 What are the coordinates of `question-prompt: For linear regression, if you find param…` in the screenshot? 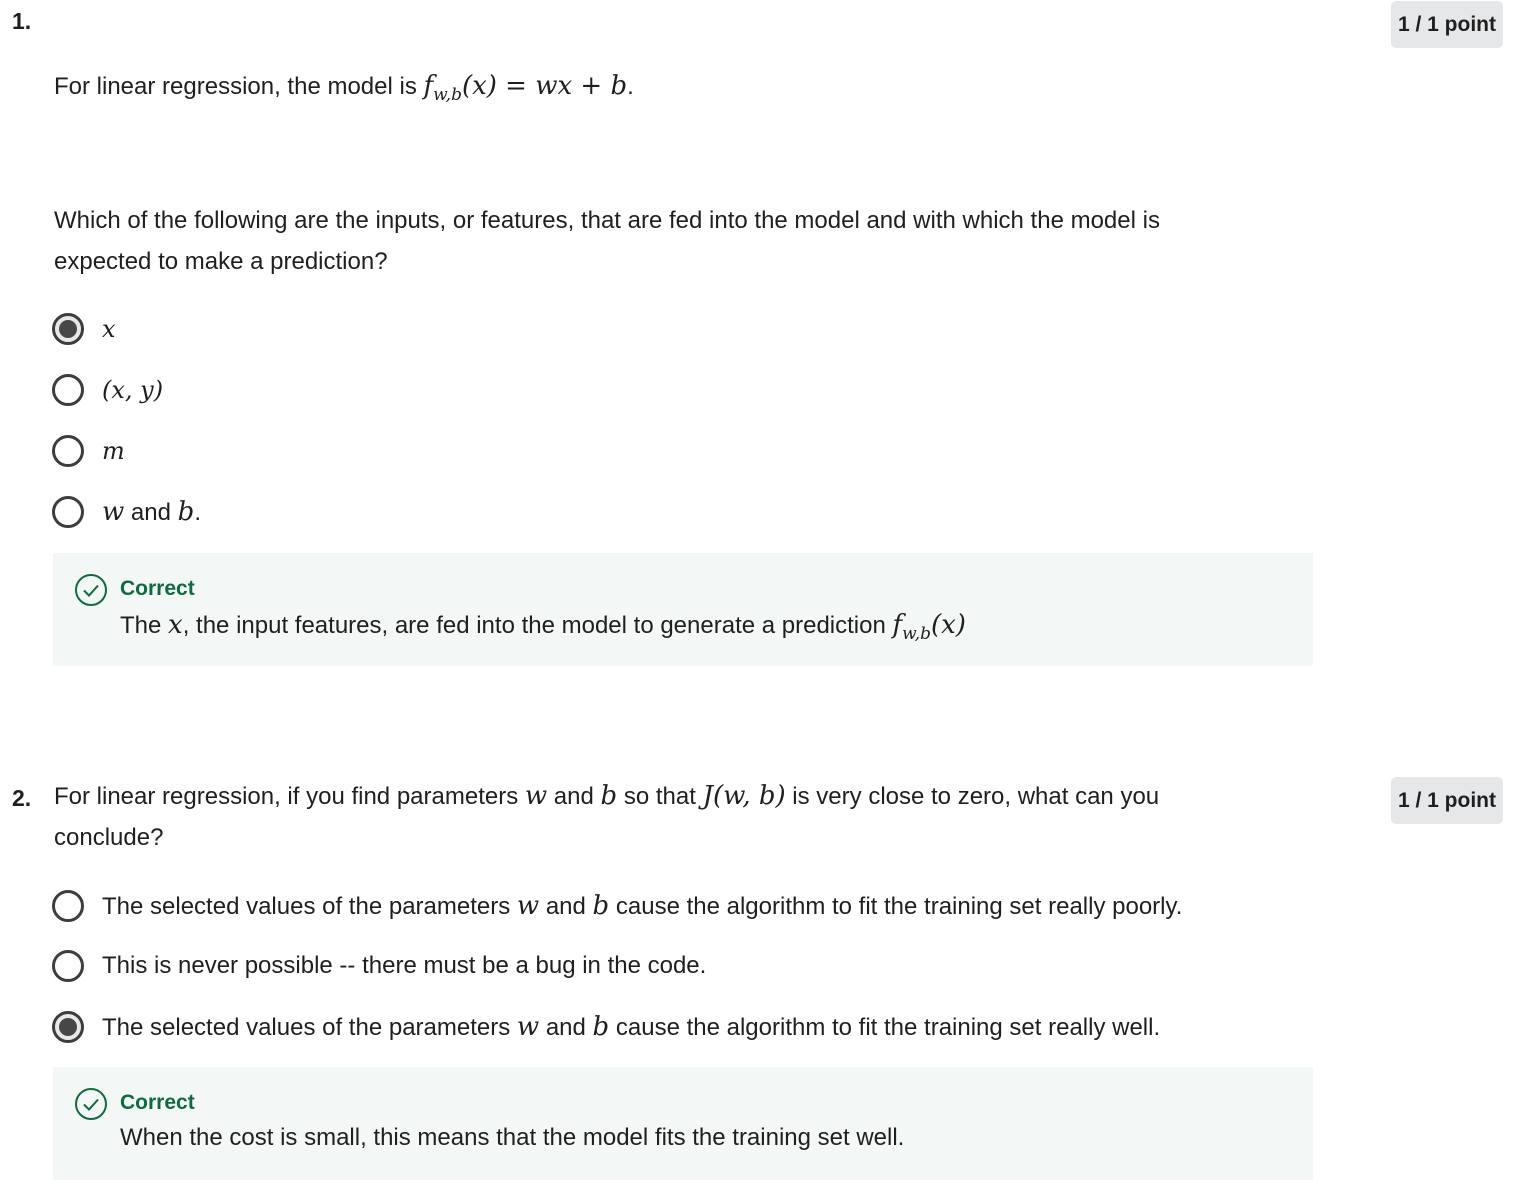 It's located at (606, 817).